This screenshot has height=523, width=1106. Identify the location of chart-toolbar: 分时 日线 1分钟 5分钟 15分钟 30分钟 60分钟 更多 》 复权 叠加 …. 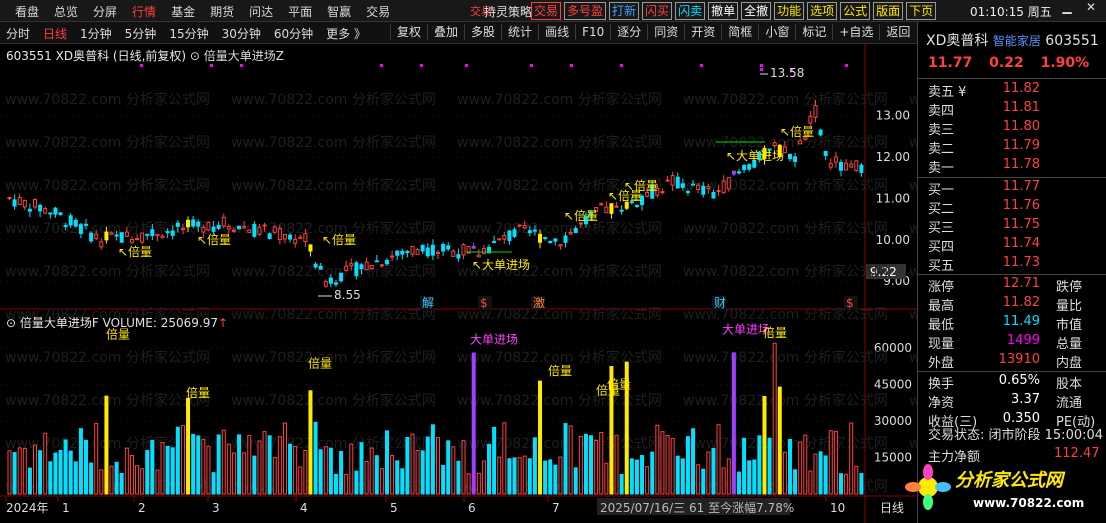
(458, 33).